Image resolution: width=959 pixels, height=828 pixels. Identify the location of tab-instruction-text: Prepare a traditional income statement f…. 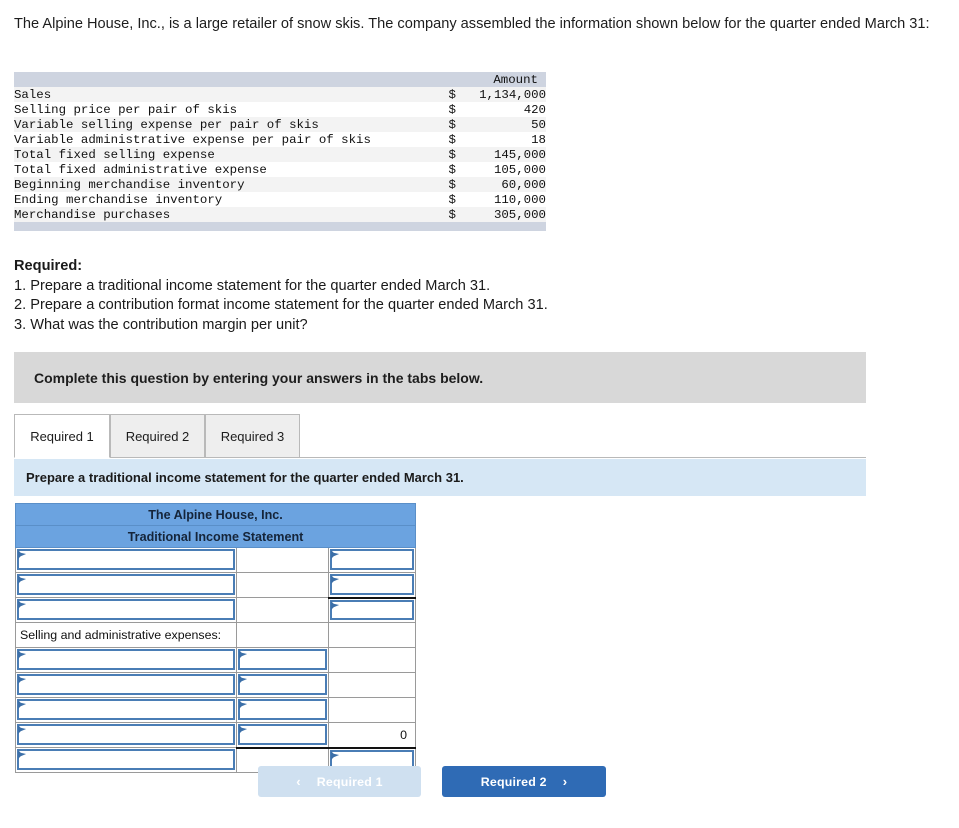
(245, 477).